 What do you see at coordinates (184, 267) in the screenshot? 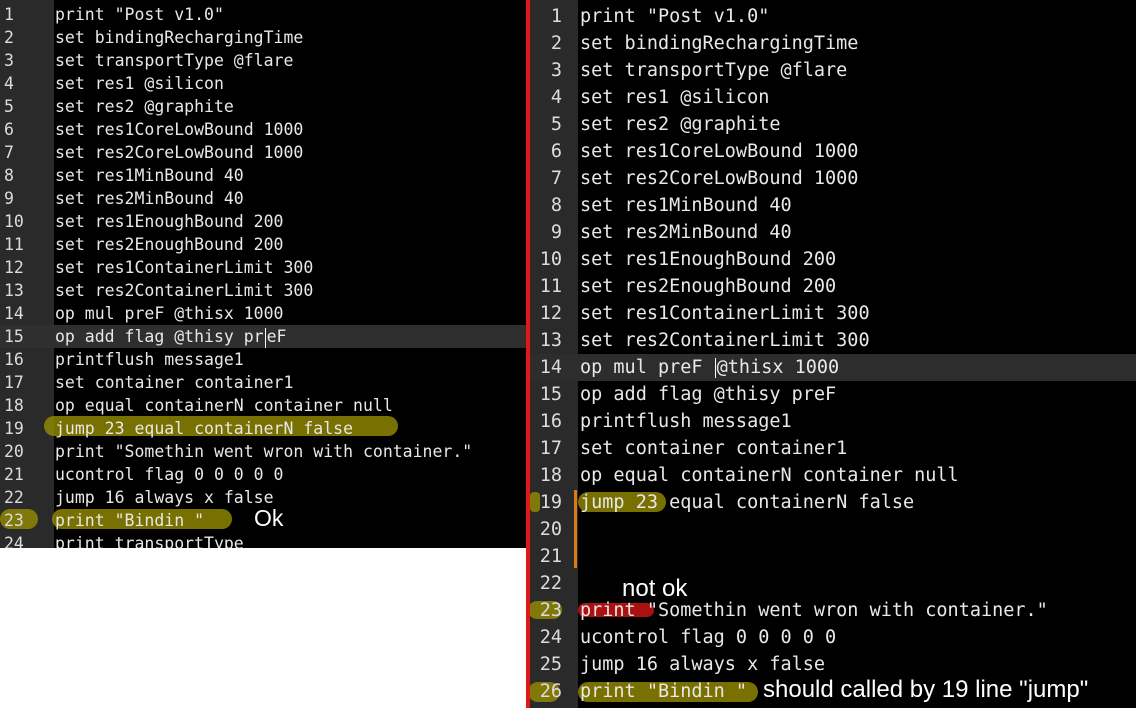
I see `left-line-code: set res1ContainerLimit 300` at bounding box center [184, 267].